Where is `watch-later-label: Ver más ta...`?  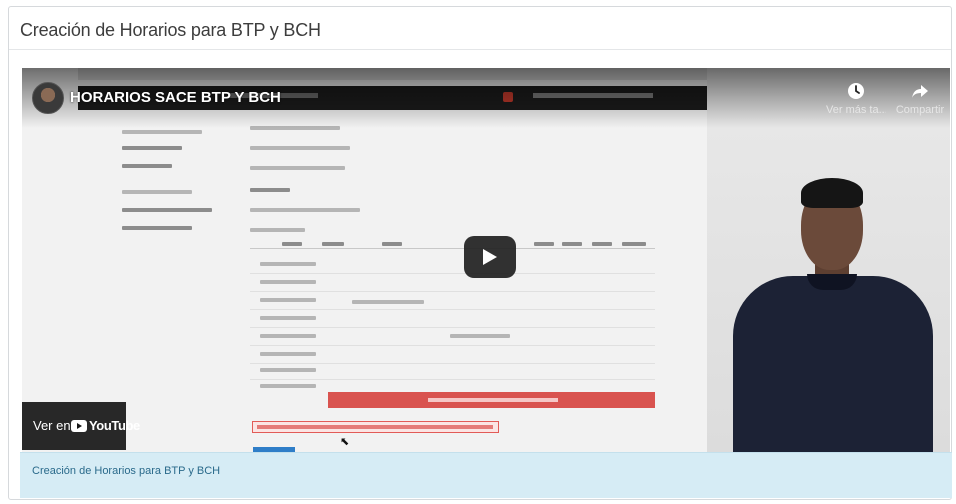 watch-later-label: Ver más ta... is located at coordinates (856, 110).